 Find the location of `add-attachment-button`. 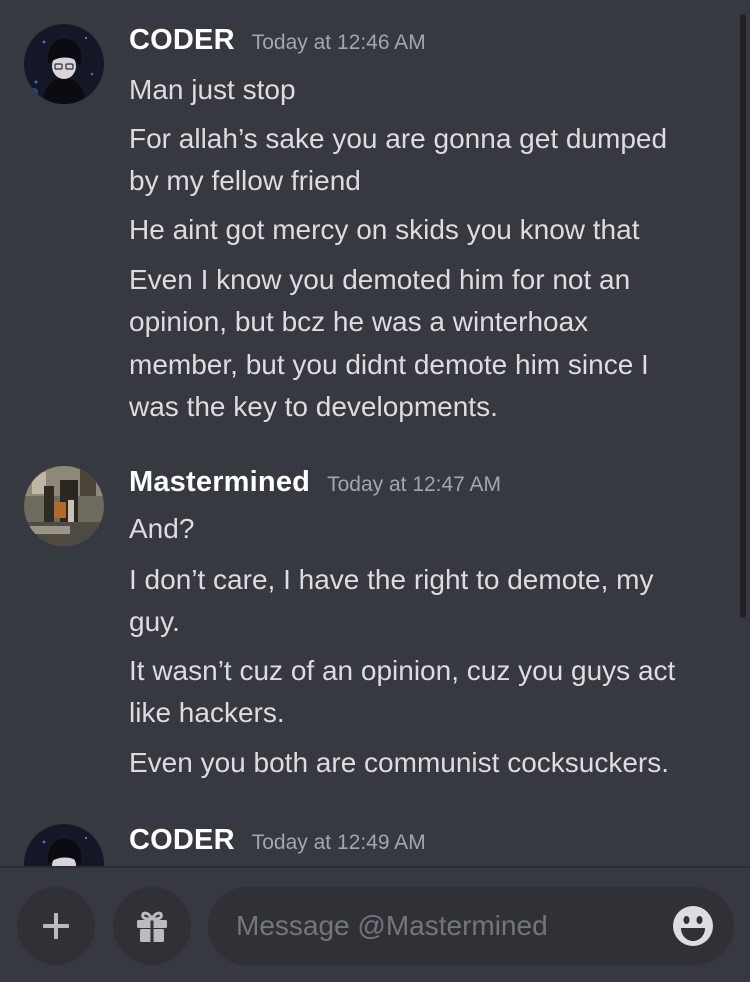

add-attachment-button is located at coordinates (56, 926).